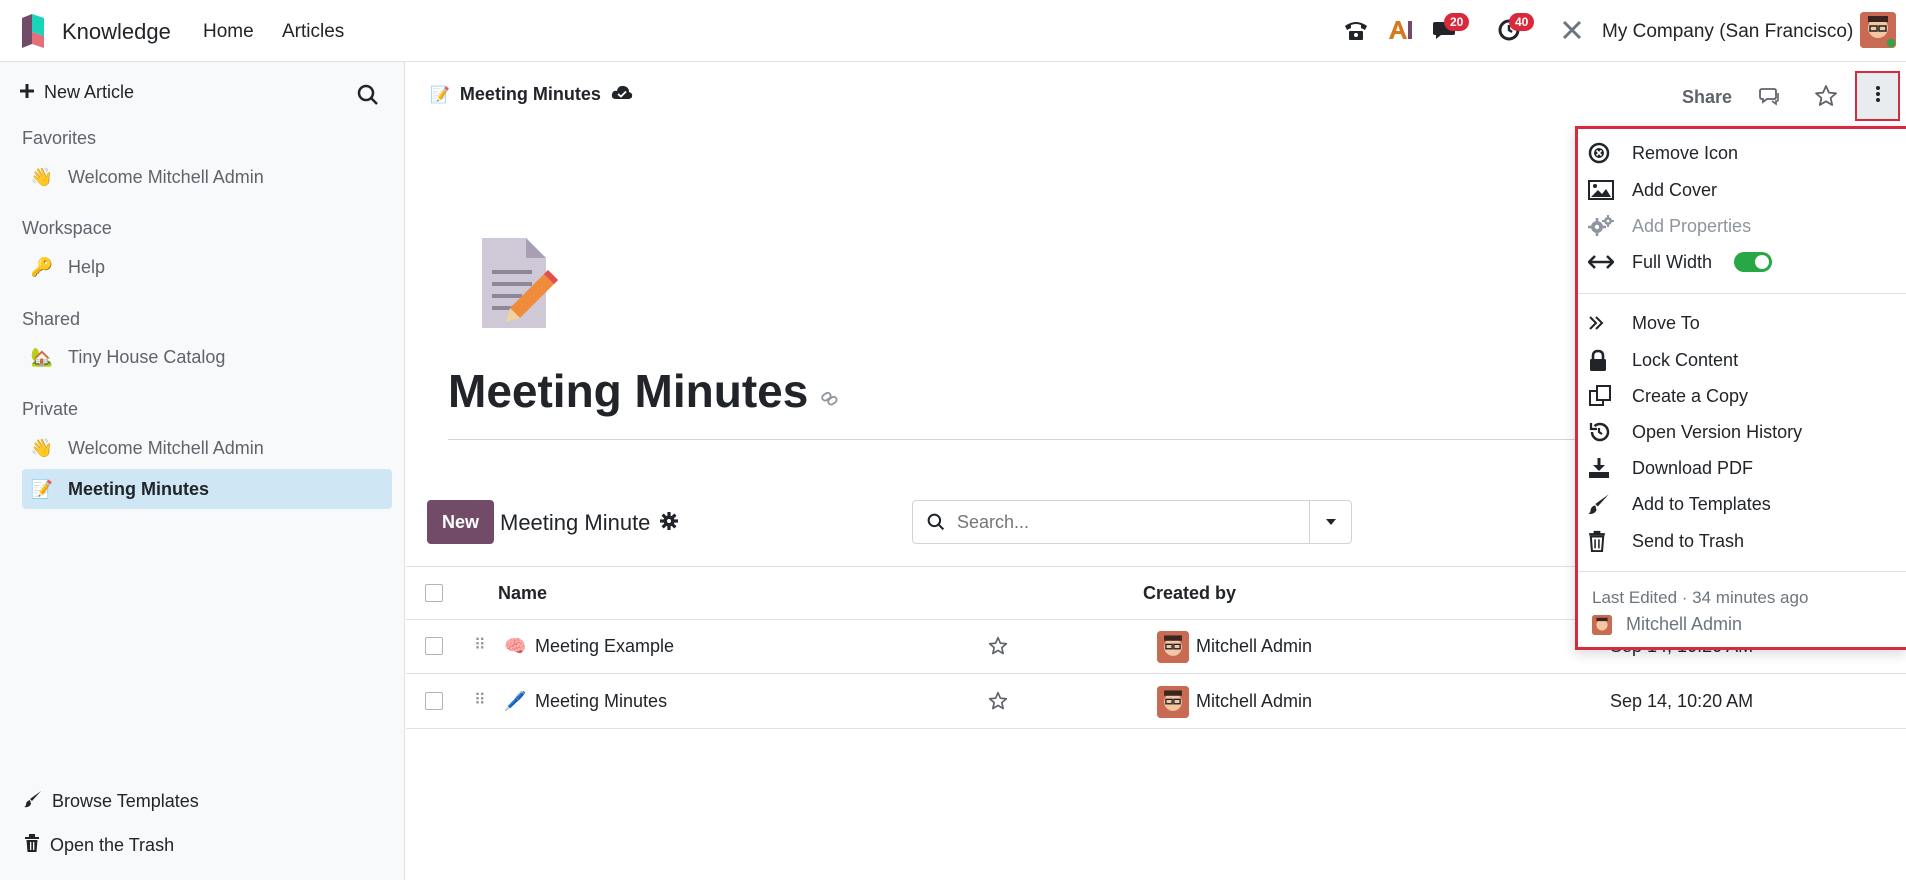 Image resolution: width=1906 pixels, height=880 pixels. I want to click on article-icon, so click(518, 282).